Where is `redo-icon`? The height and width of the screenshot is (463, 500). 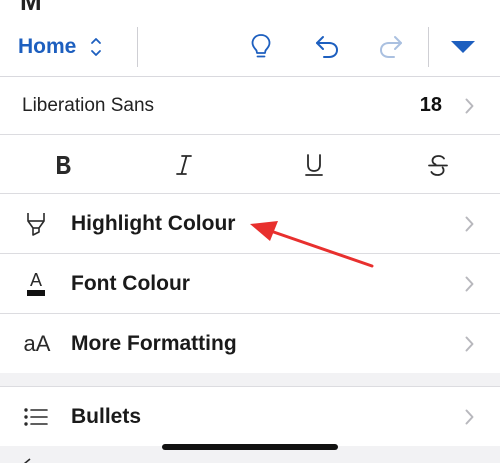 redo-icon is located at coordinates (391, 47).